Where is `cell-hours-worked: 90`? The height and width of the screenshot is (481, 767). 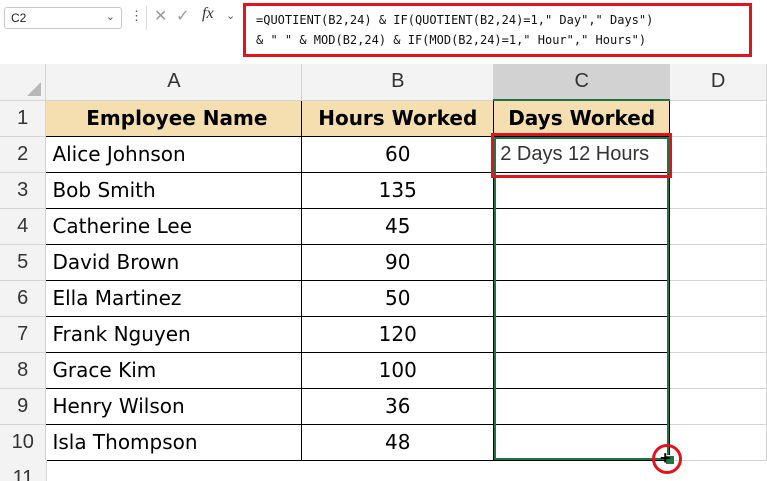
cell-hours-worked: 90 is located at coordinates (398, 262).